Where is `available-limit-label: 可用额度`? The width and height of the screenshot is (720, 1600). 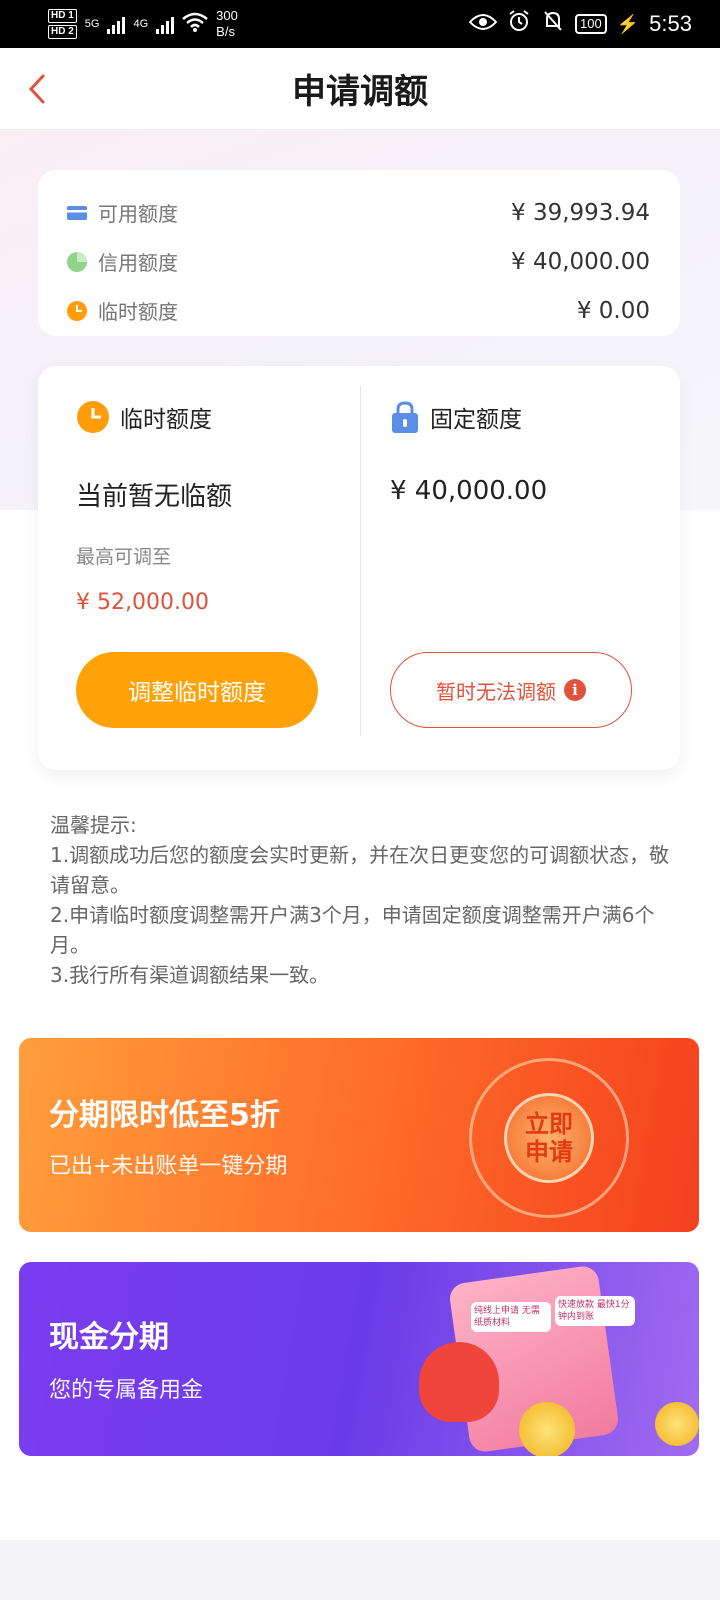 available-limit-label: 可用额度 is located at coordinates (138, 214).